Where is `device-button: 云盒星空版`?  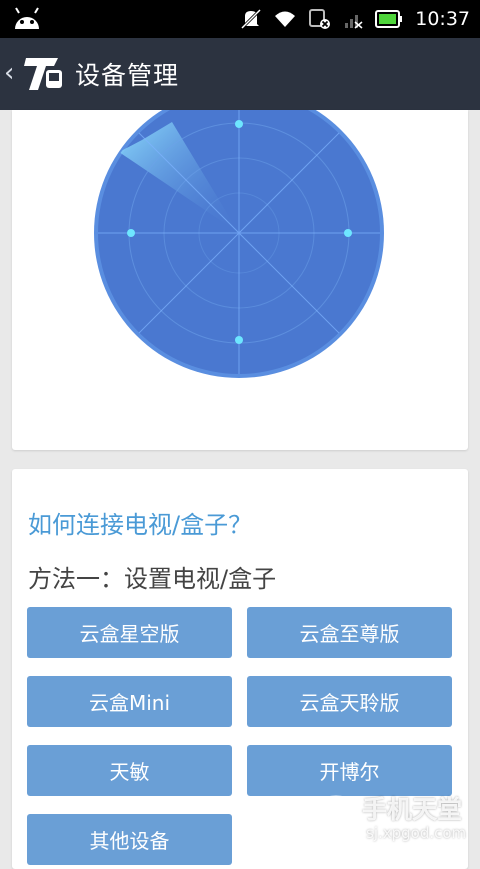 device-button: 云盒星空版 is located at coordinates (129, 632).